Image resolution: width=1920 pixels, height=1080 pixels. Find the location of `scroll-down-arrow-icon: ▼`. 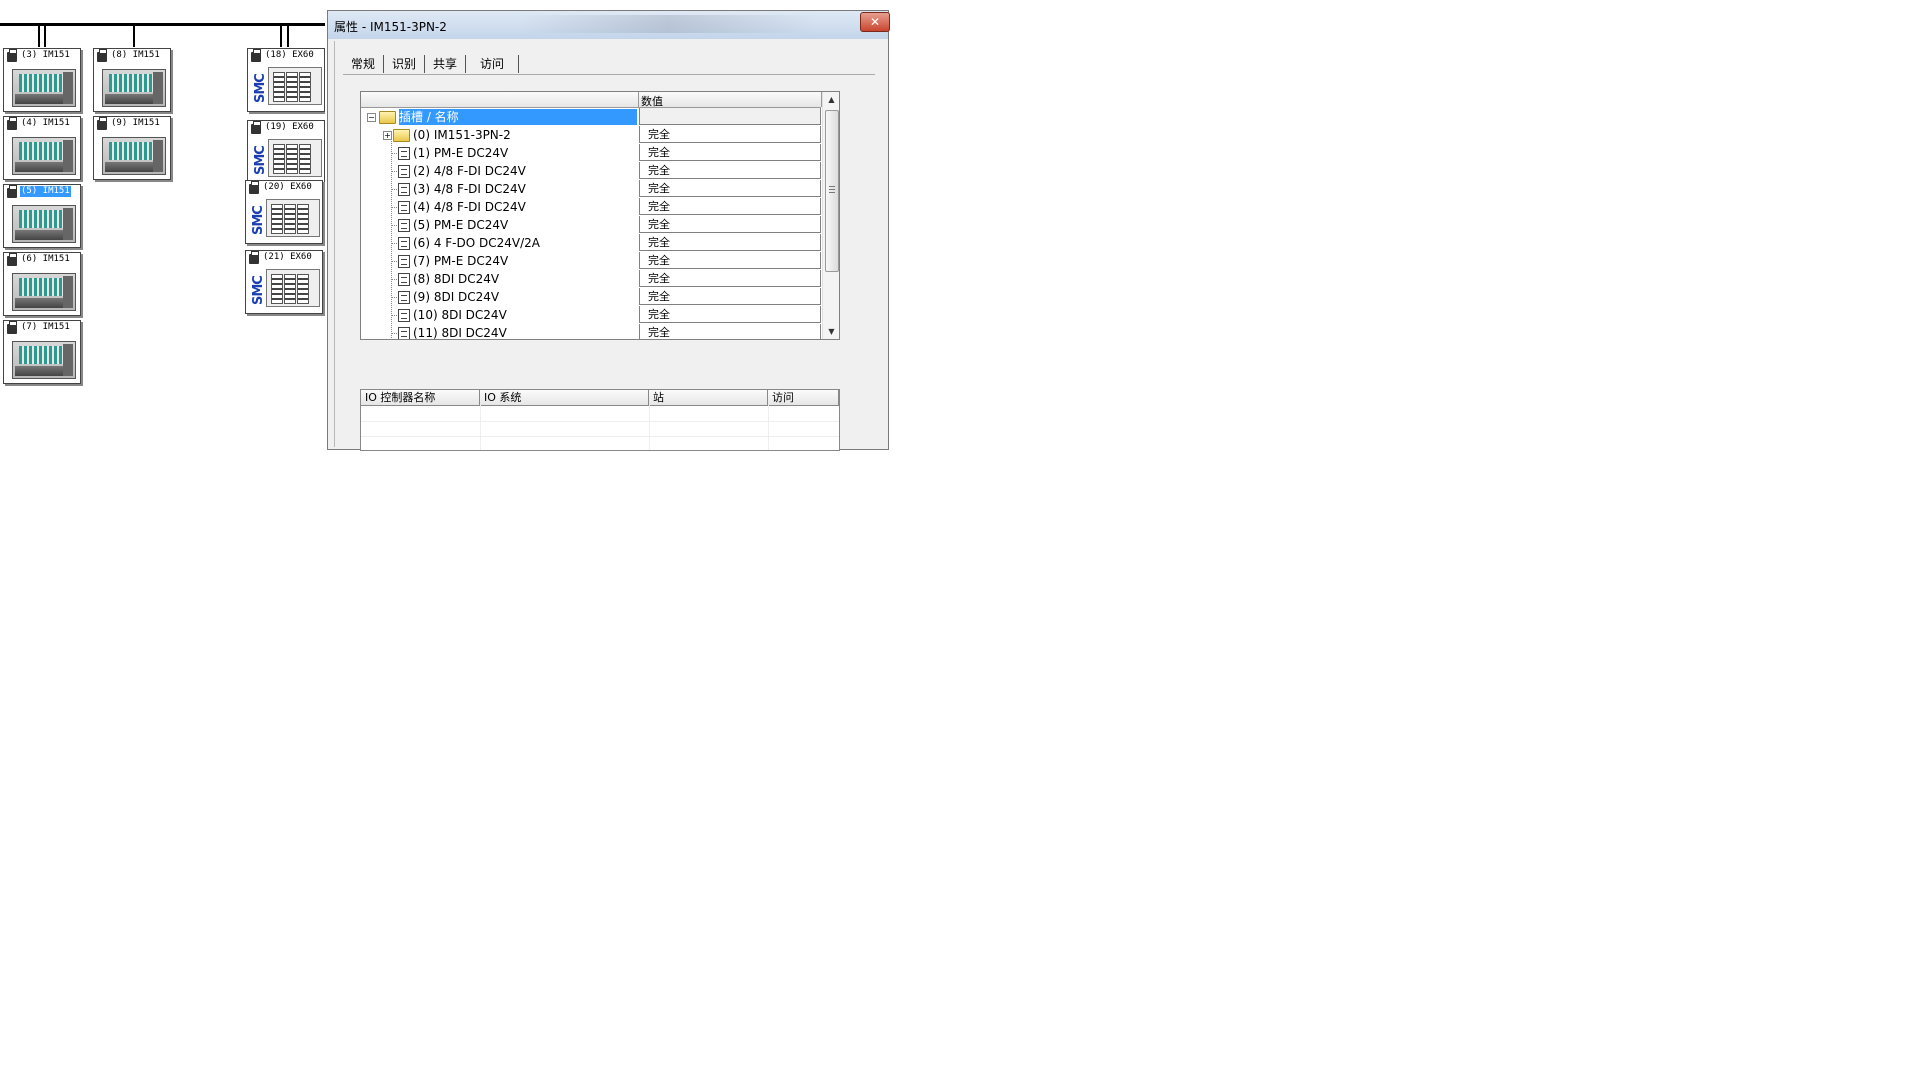

scroll-down-arrow-icon: ▼ is located at coordinates (831, 331).